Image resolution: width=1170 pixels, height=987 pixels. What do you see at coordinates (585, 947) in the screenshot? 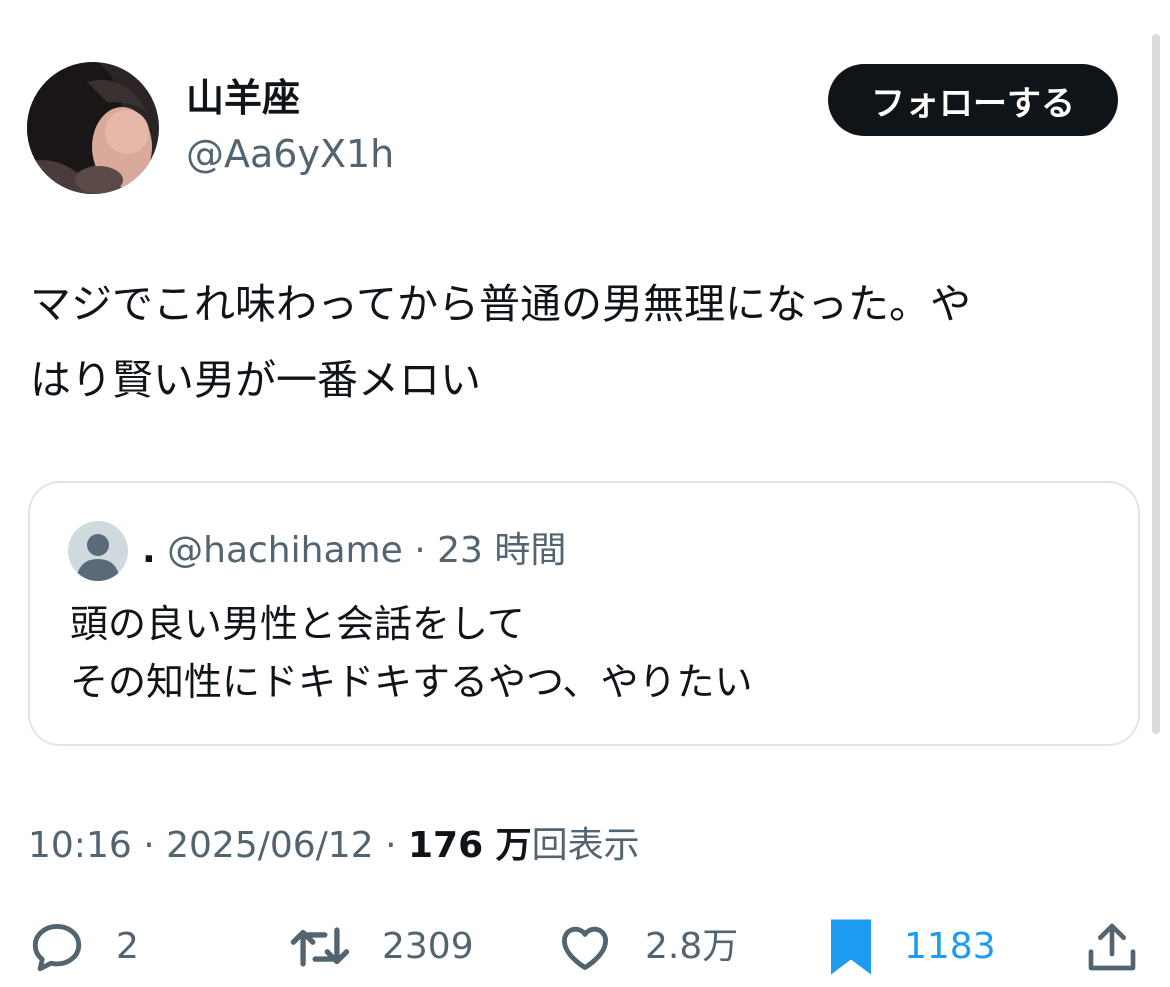
I see `heart-icon` at bounding box center [585, 947].